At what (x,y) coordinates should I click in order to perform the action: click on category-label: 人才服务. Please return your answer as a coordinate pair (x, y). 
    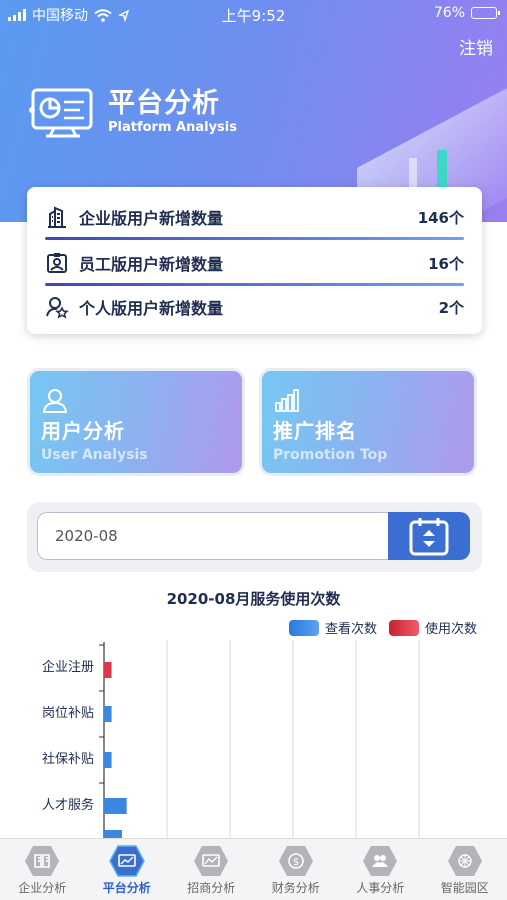
    Looking at the image, I should click on (68, 805).